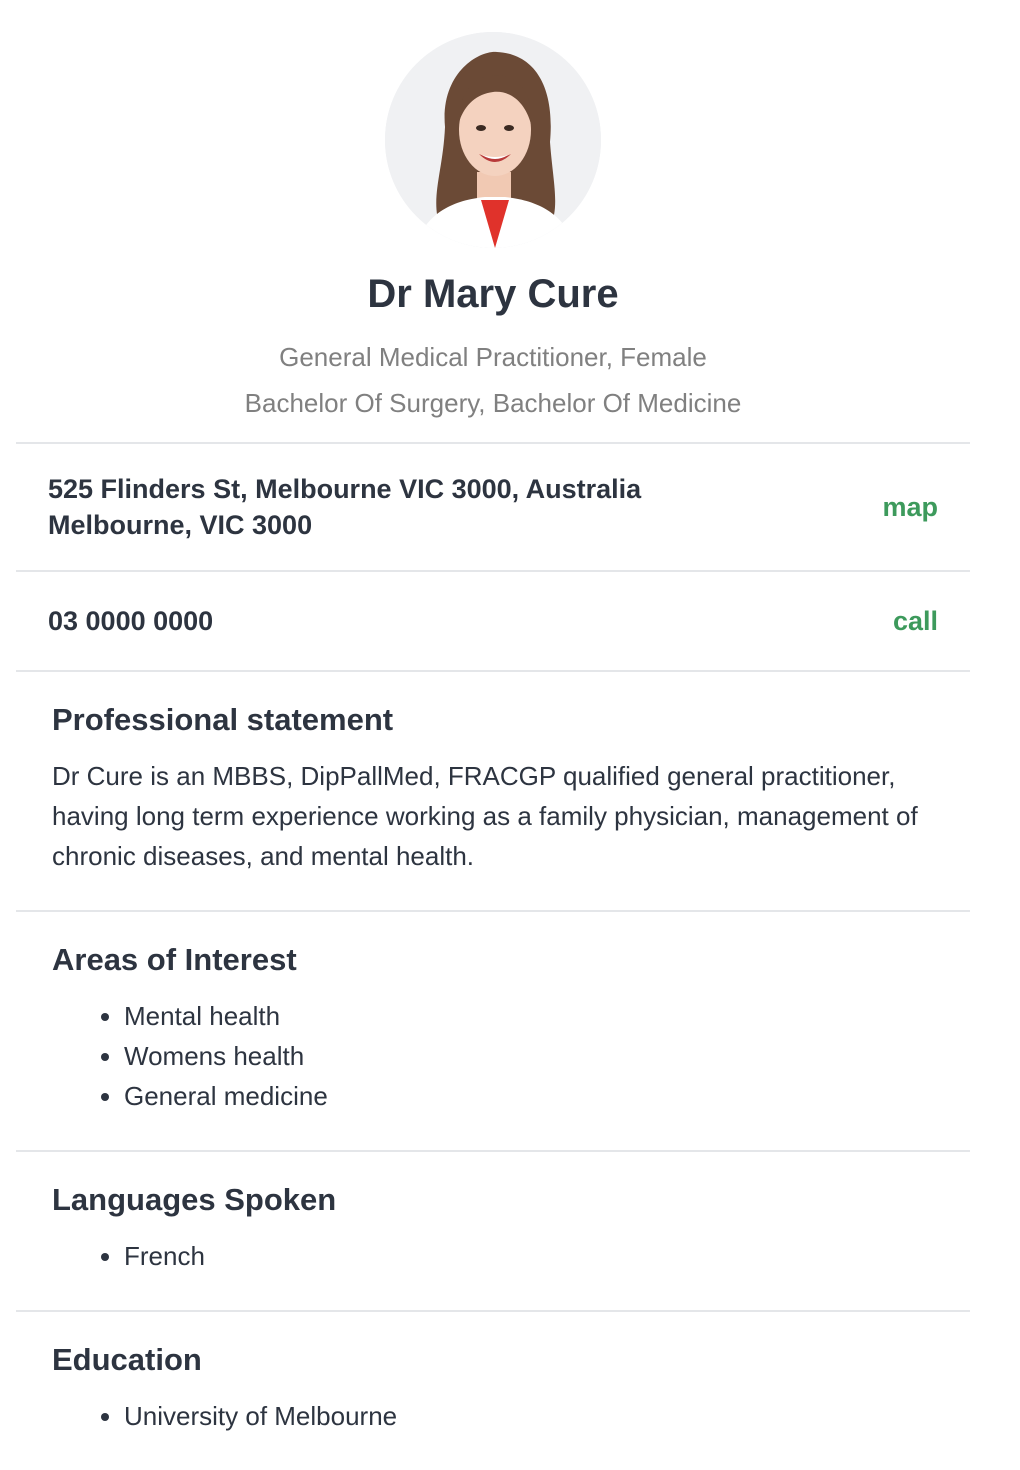 This screenshot has width=1020, height=1470. What do you see at coordinates (529, 1256) in the screenshot?
I see `list-item: French` at bounding box center [529, 1256].